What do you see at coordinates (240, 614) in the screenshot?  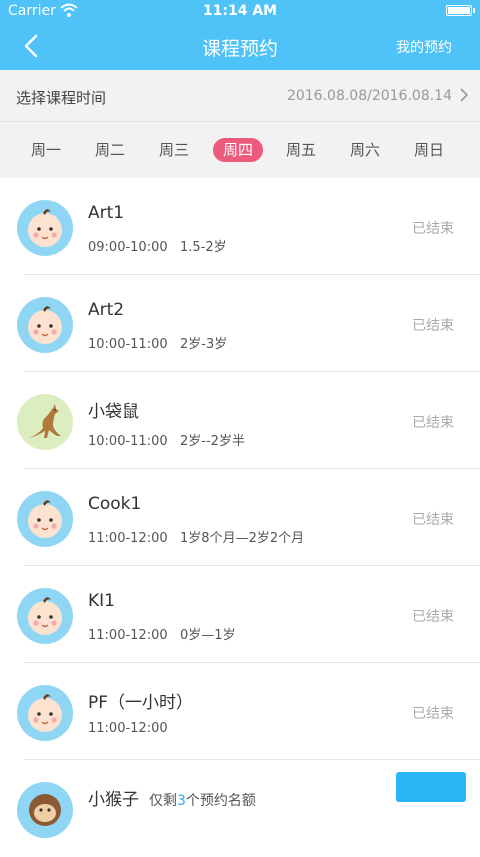 I see `course-item: KI1 11:00-12:00 0岁—1岁 已结束` at bounding box center [240, 614].